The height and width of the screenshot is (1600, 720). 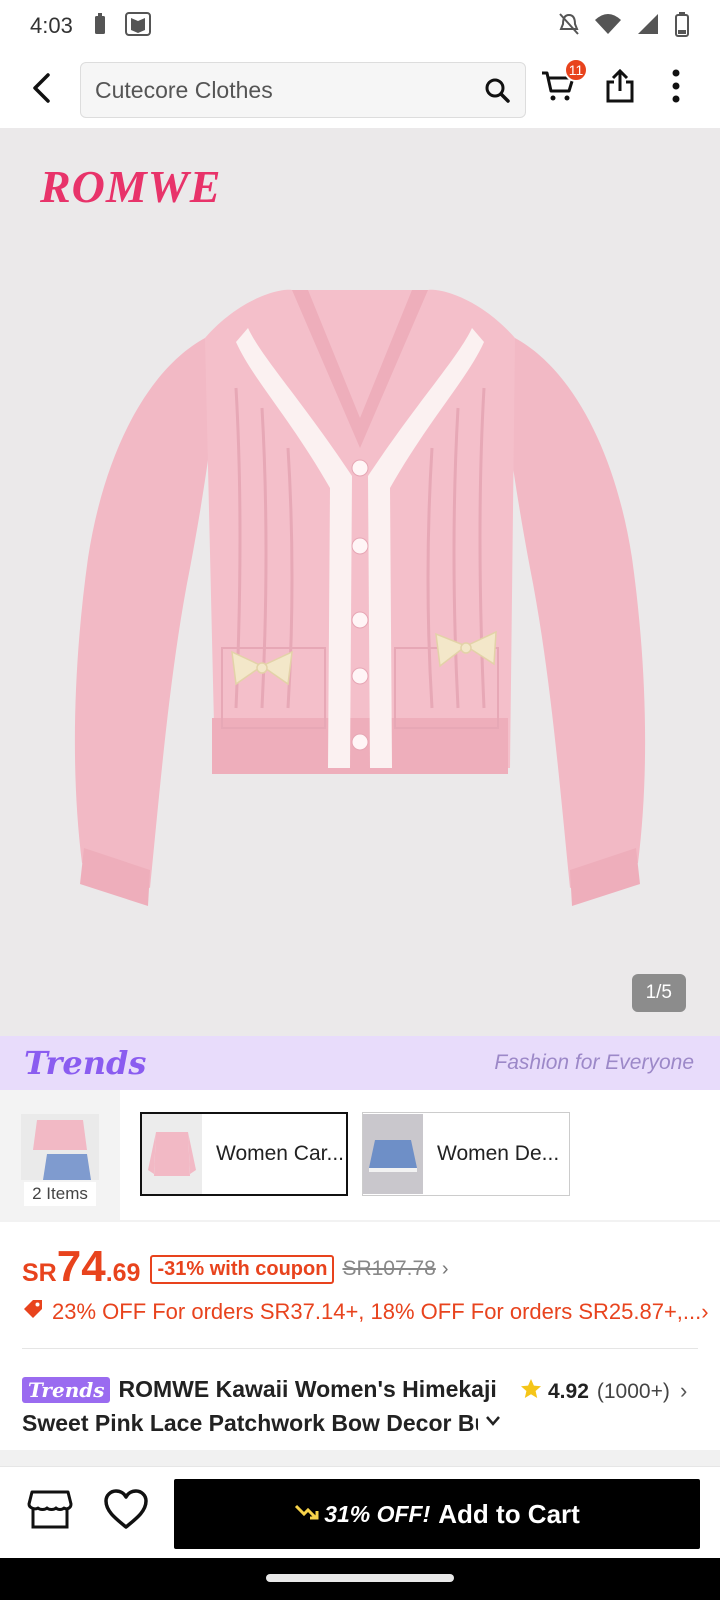 I want to click on price-tag-icon, so click(x=33, y=1311).